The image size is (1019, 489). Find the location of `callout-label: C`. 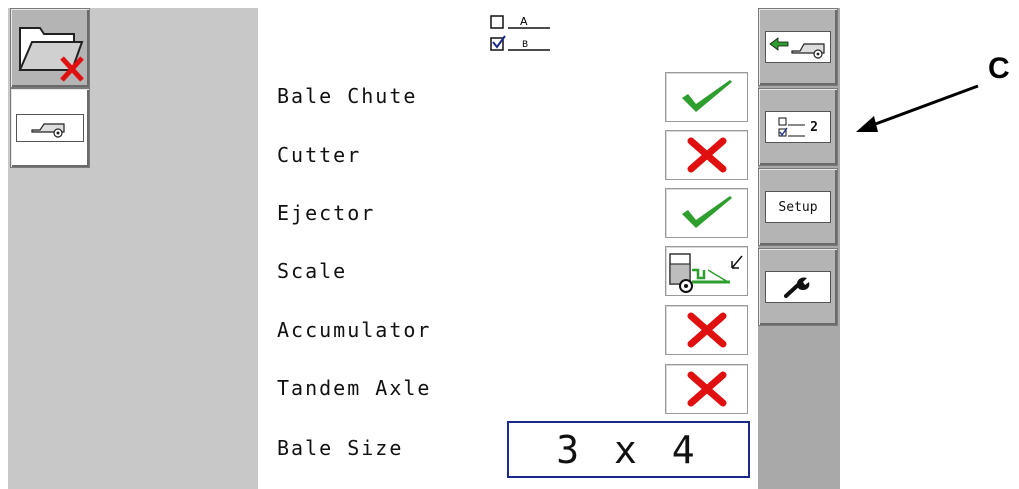

callout-label: C is located at coordinates (999, 68).